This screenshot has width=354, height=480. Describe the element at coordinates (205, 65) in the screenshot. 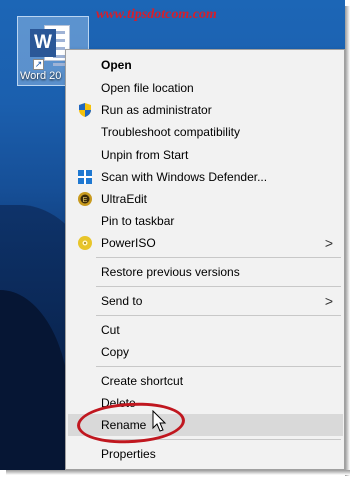

I see `menu-item-open: Open` at that location.